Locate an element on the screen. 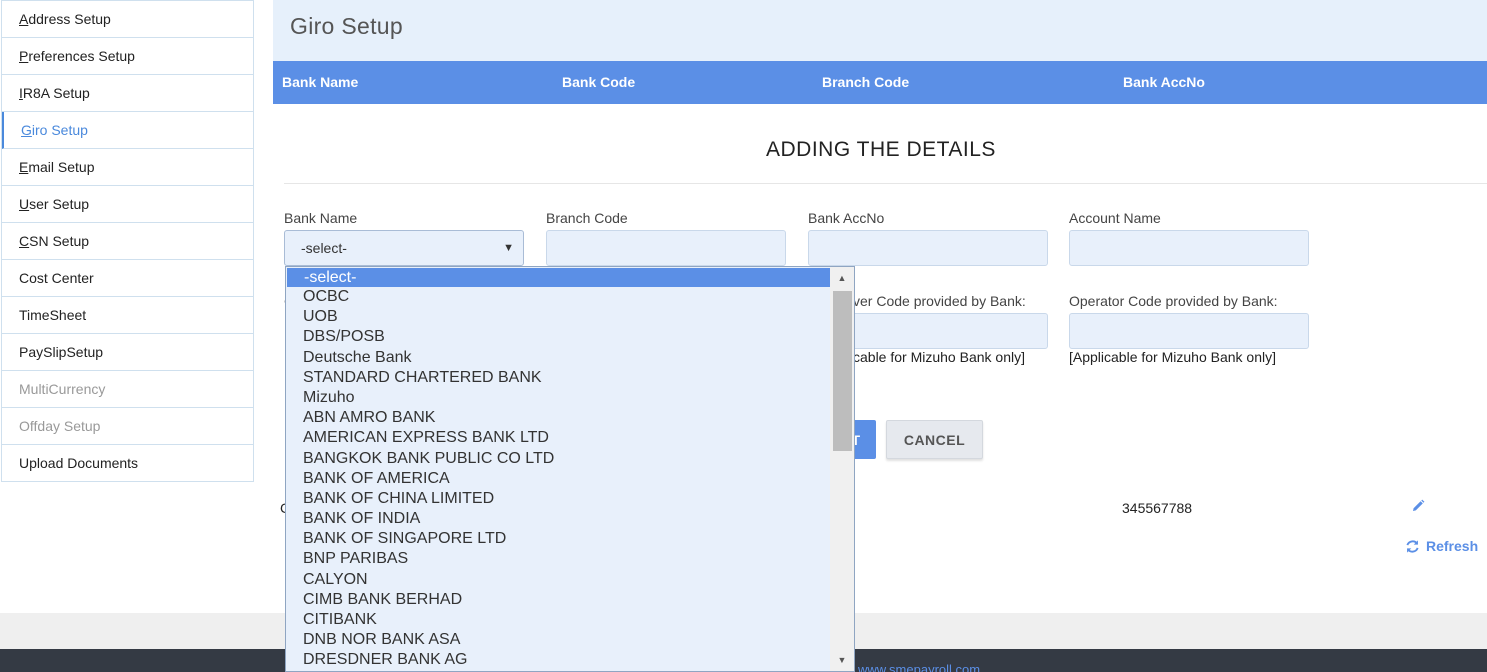 The width and height of the screenshot is (1487, 672). sidebar-item-accesskey: E is located at coordinates (24, 167).